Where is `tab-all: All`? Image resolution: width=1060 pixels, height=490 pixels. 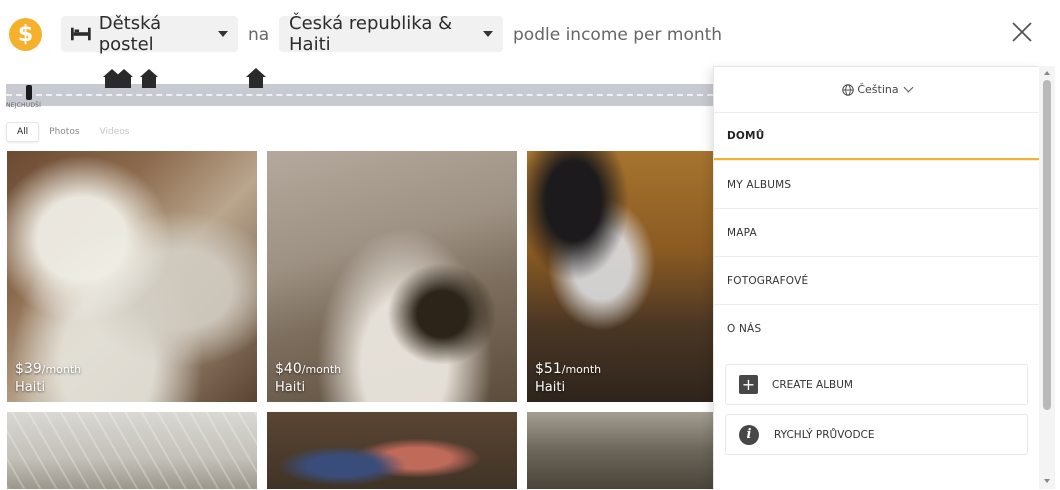
tab-all: All is located at coordinates (23, 132).